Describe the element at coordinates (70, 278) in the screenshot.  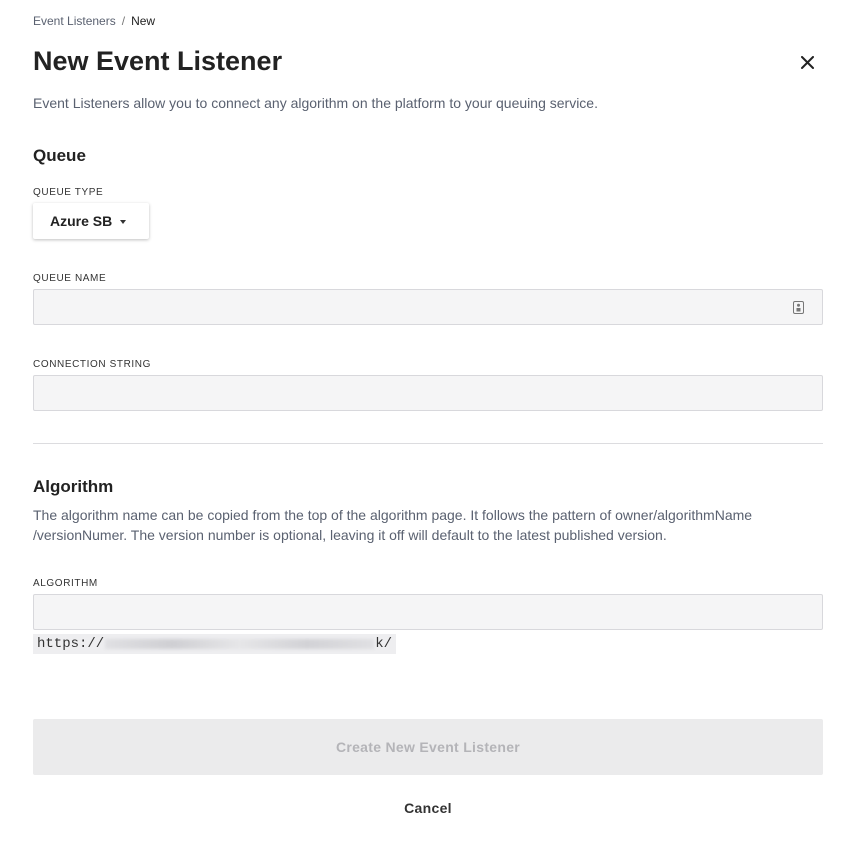
I see `queue-name-label: QUEUE NAME` at that location.